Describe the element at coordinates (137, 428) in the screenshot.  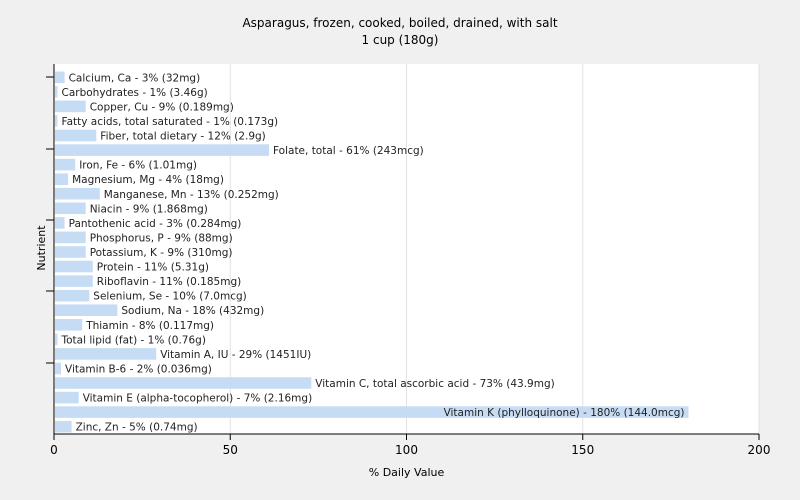
I see `bar-label: Zinc, Zn - 5% (0.74mg)` at that location.